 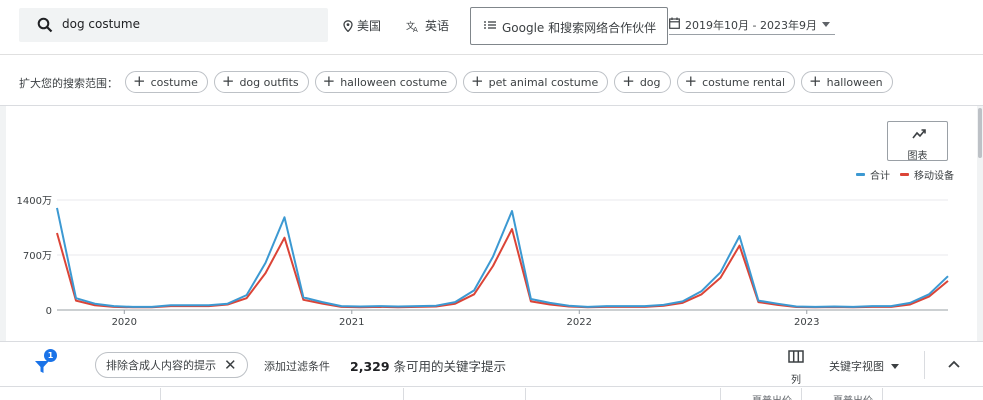 I want to click on date-range-label: 2019年10月 - 2023年9月, so click(x=751, y=25).